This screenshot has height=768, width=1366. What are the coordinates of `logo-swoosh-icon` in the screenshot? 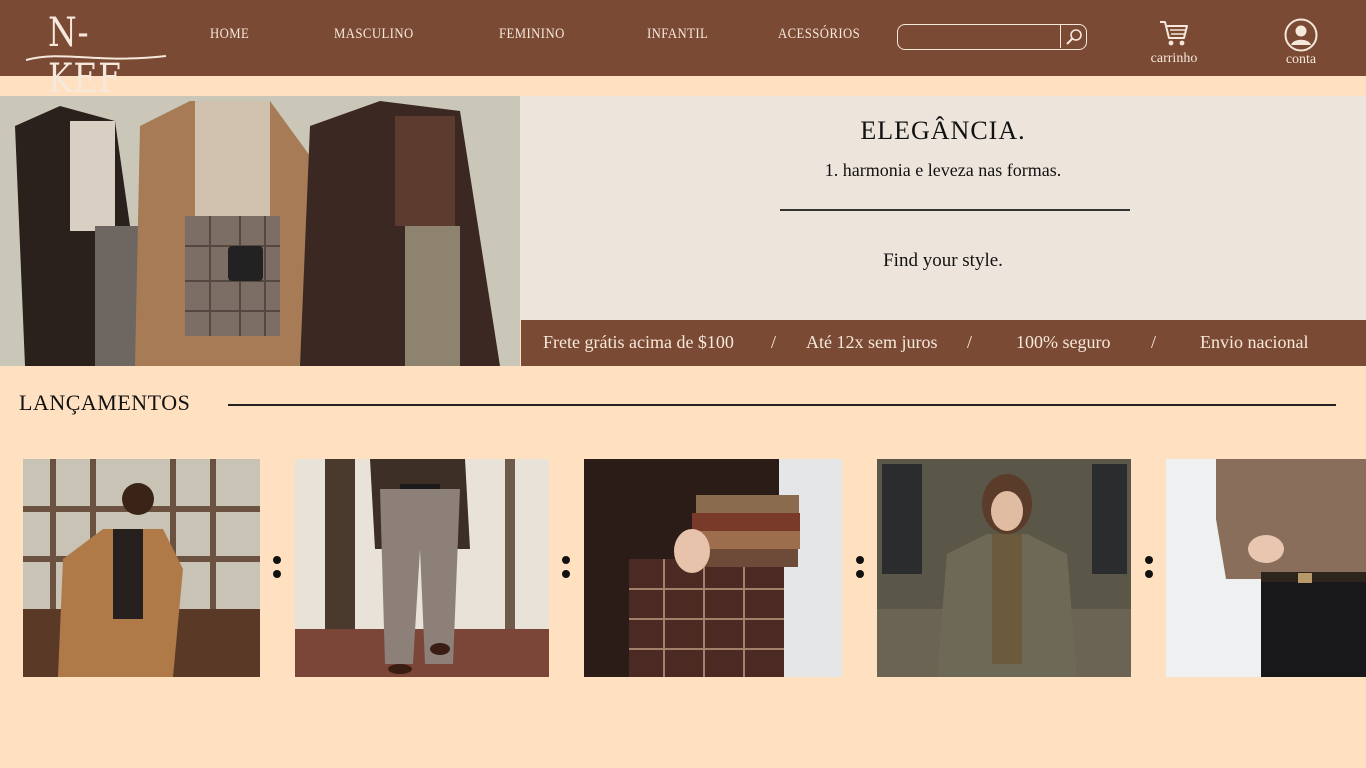 It's located at (96, 58).